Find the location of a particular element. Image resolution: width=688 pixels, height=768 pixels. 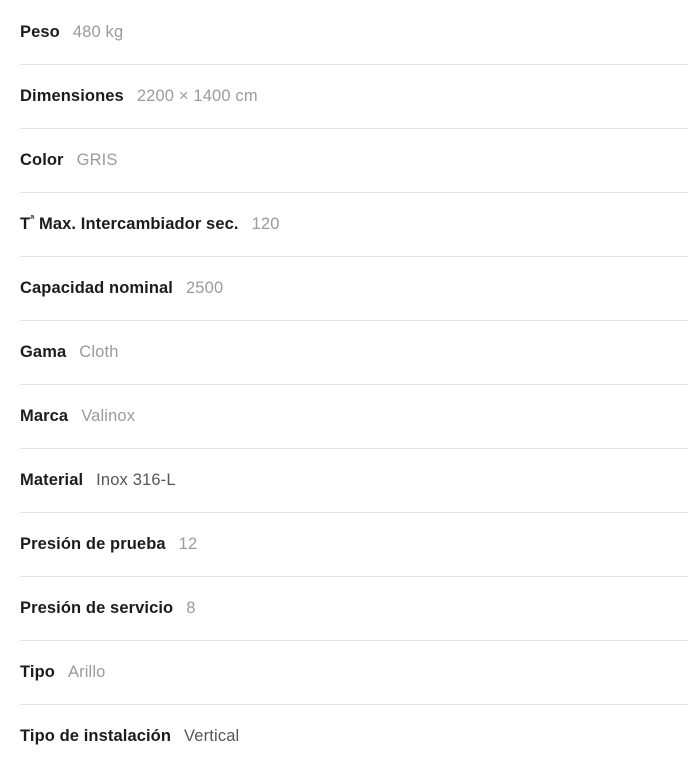

spec-label: Material is located at coordinates (52, 480).